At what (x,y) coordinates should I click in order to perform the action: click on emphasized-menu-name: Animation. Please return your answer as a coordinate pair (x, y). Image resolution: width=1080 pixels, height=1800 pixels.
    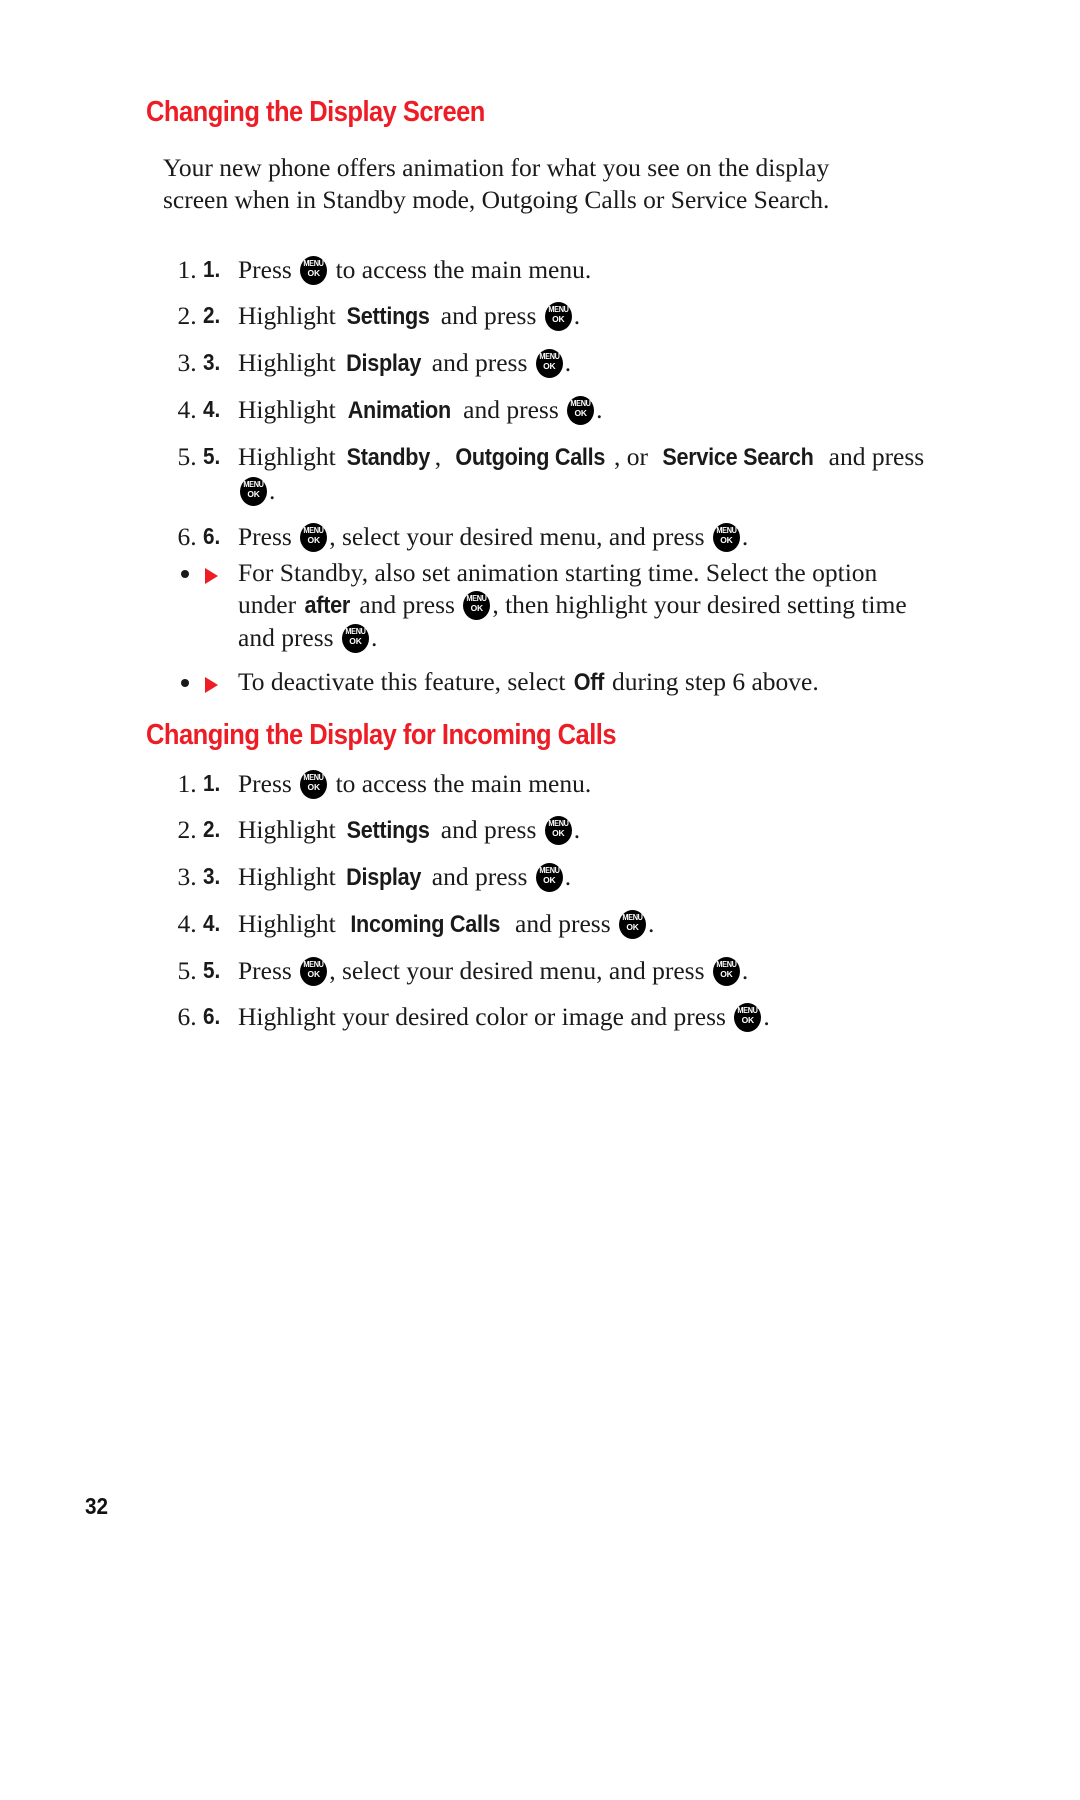
    Looking at the image, I should click on (399, 410).